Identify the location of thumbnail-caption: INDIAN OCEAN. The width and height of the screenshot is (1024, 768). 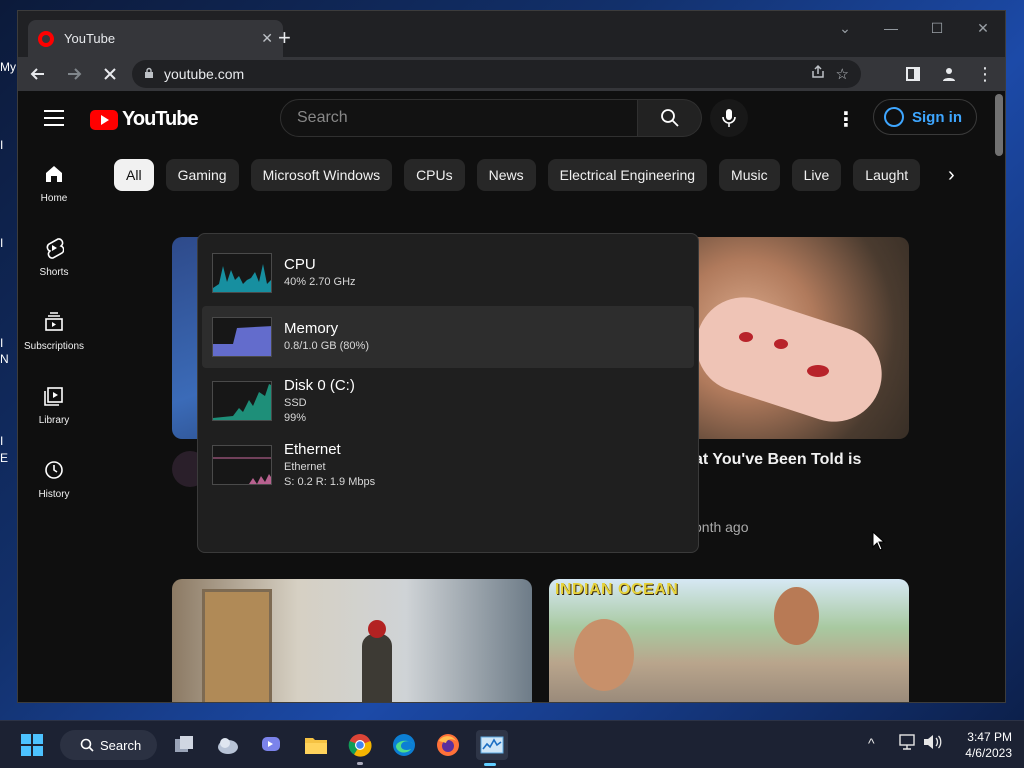
(617, 589).